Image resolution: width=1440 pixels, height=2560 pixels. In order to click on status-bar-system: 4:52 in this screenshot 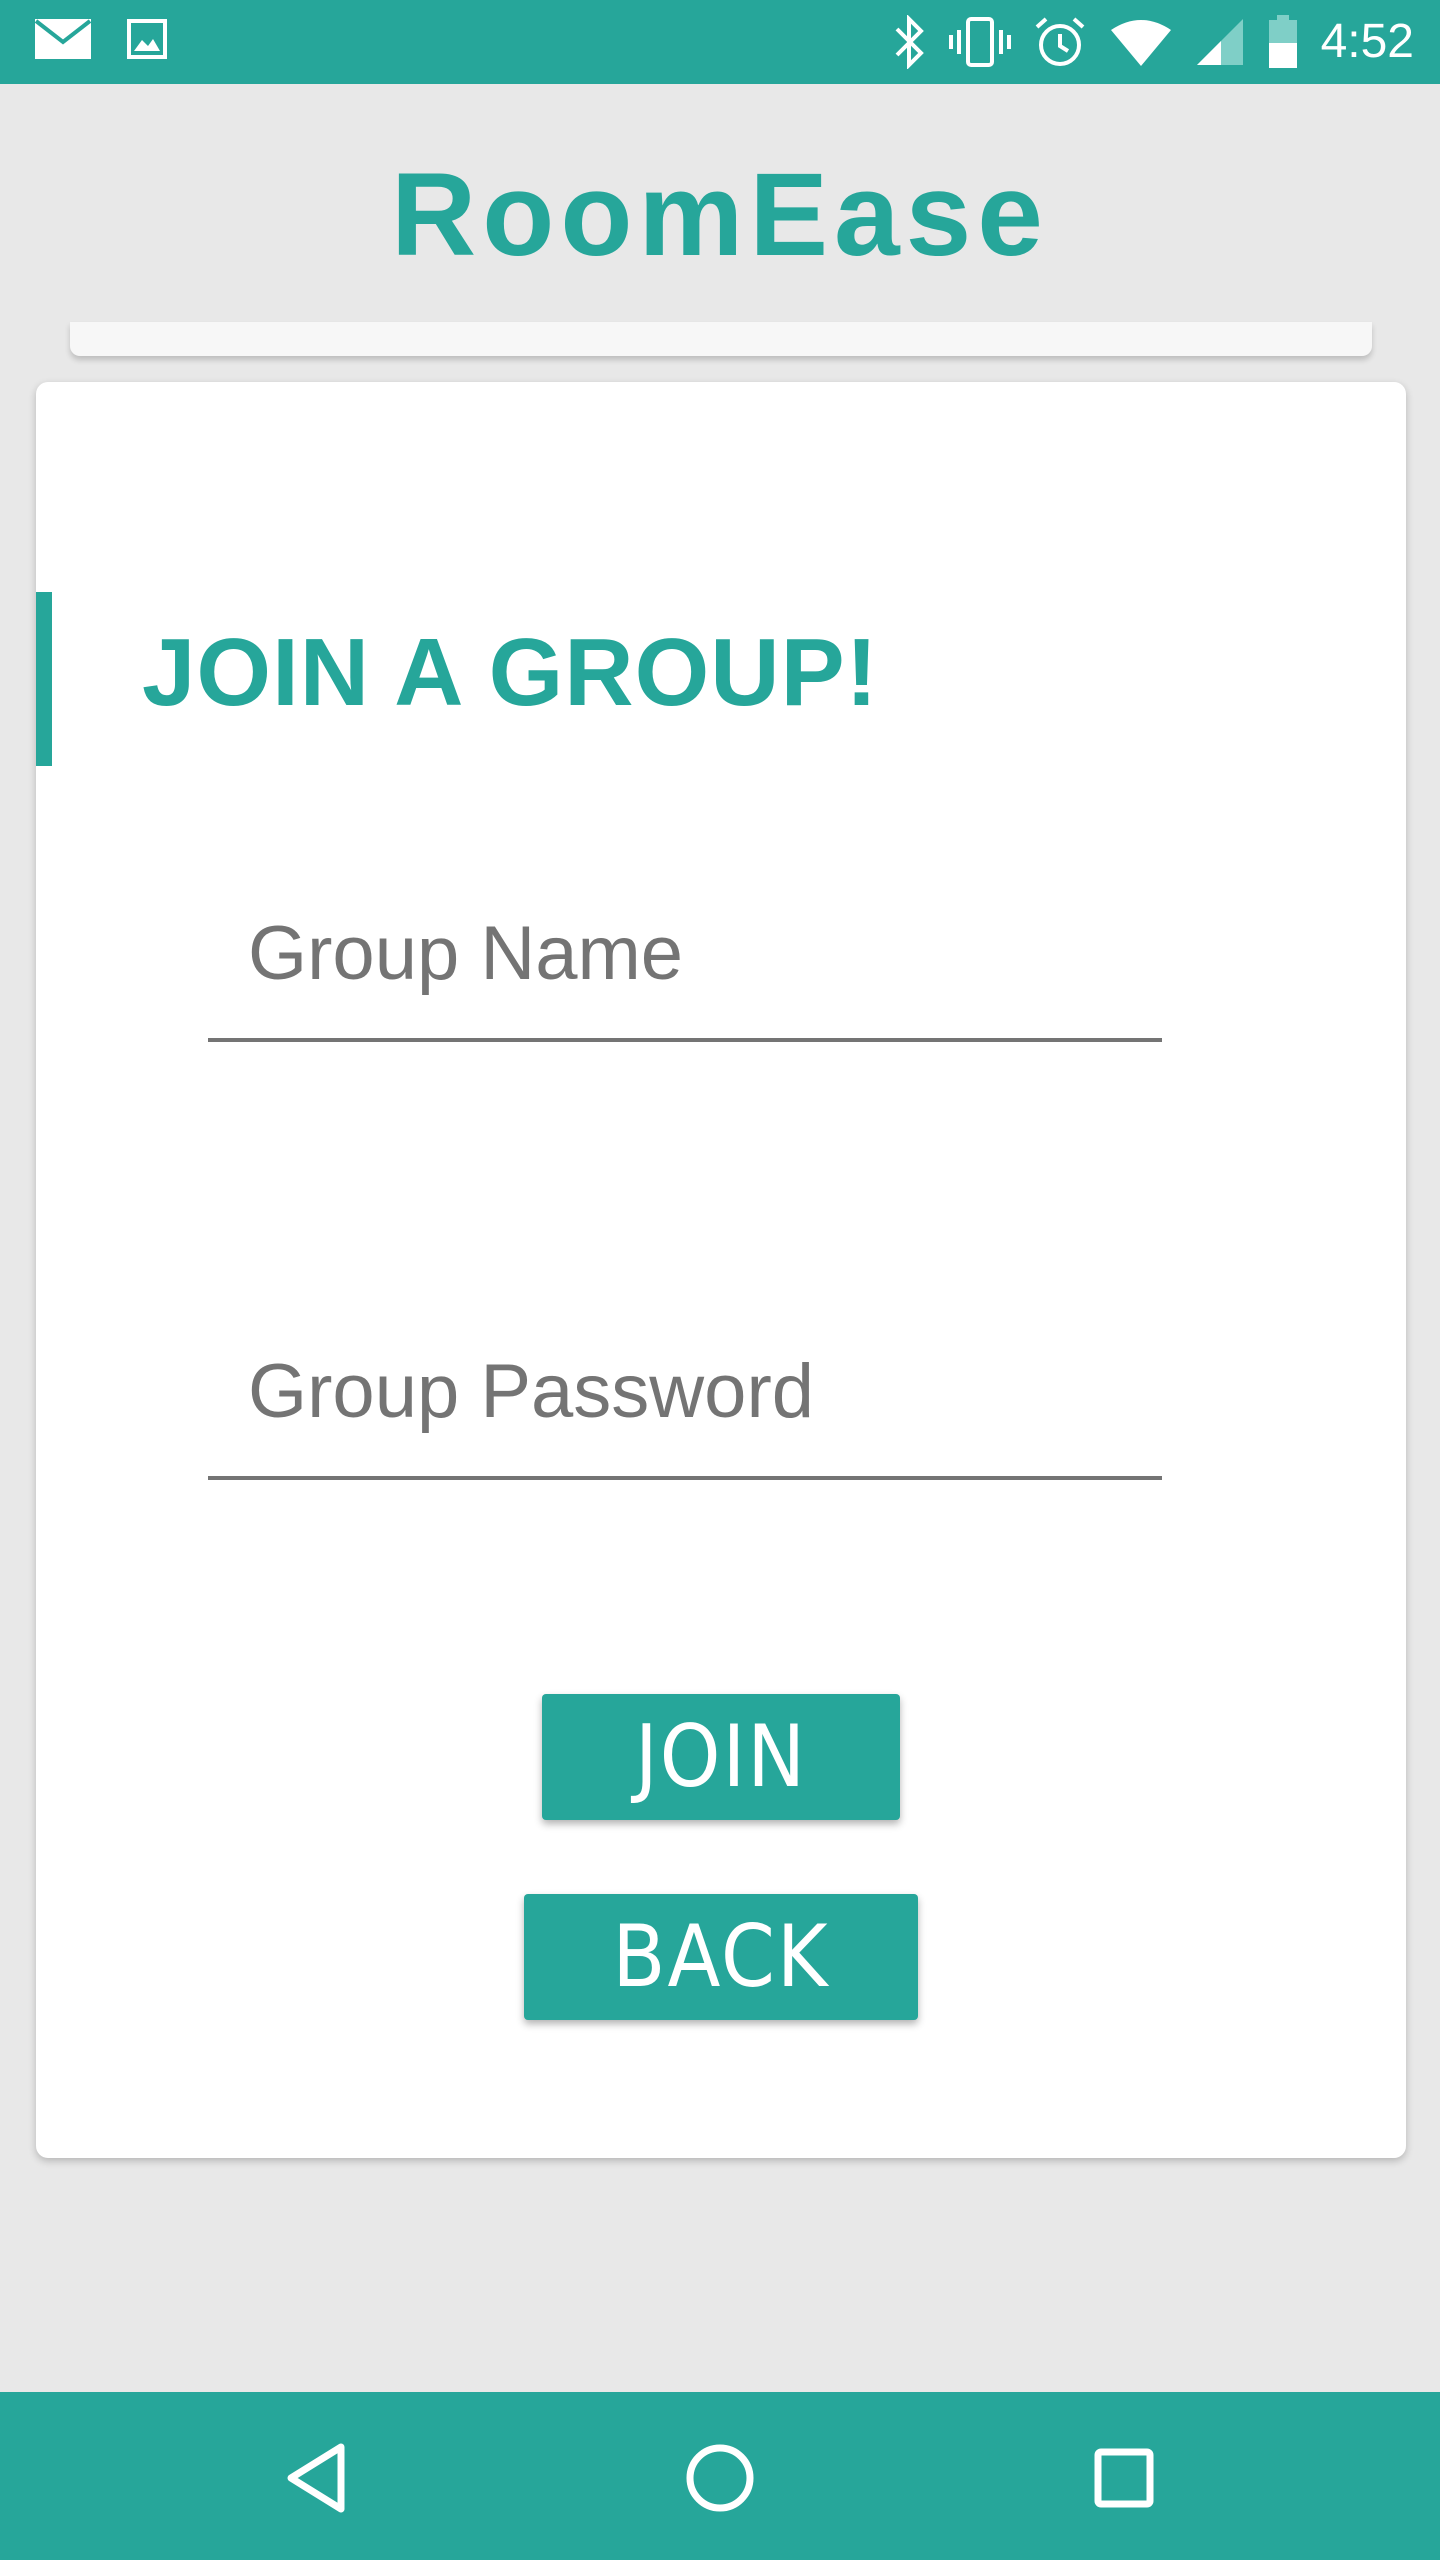, I will do `click(1153, 42)`.